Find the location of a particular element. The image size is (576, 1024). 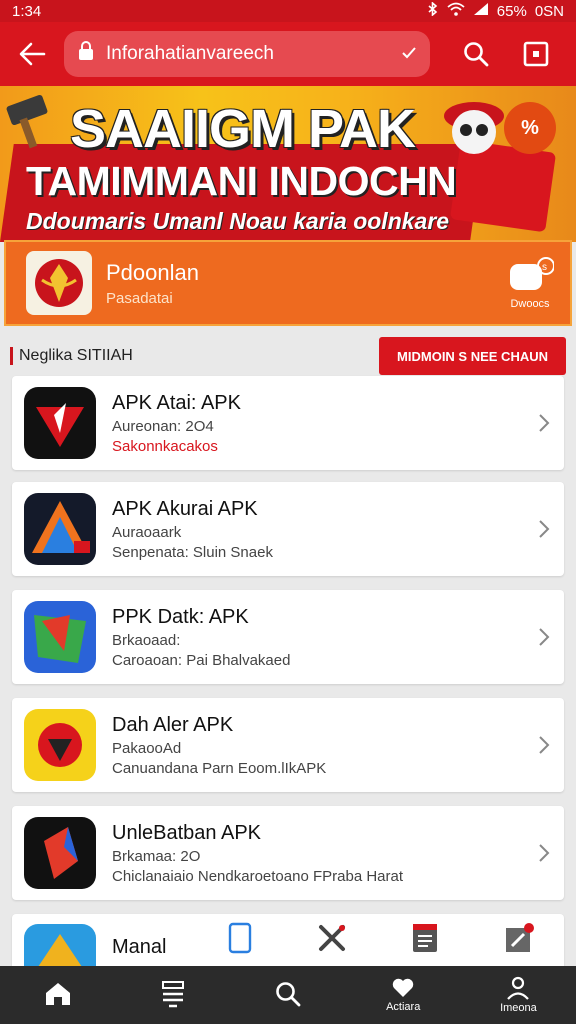

document-icon is located at coordinates (425, 940).